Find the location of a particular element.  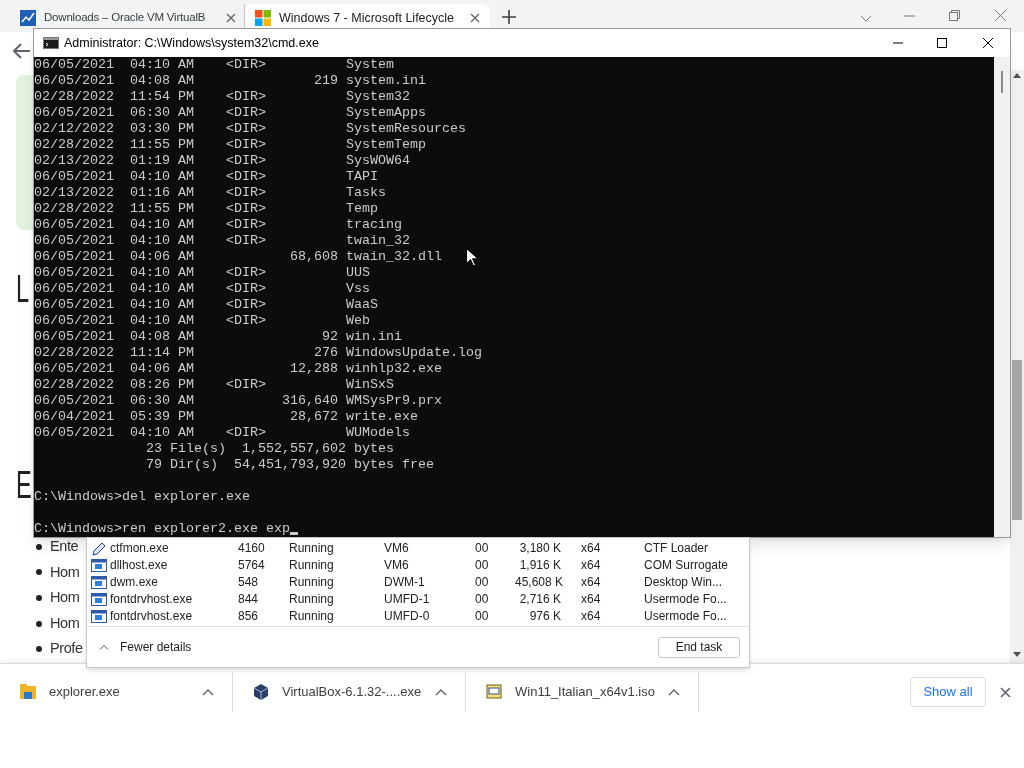

console-line: 06/05/2021 04:10 AM <DIR> WaaS is located at coordinates (206, 305).